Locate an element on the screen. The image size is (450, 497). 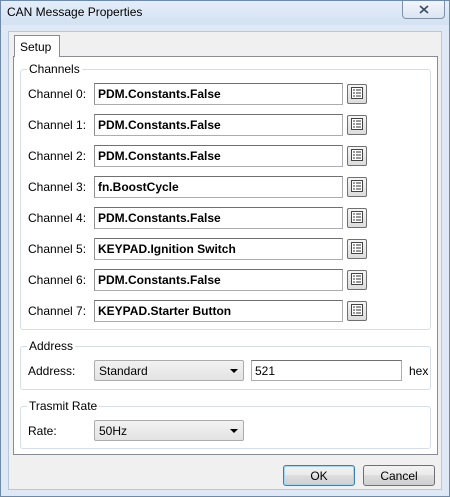
close-button is located at coordinates (423, 10).